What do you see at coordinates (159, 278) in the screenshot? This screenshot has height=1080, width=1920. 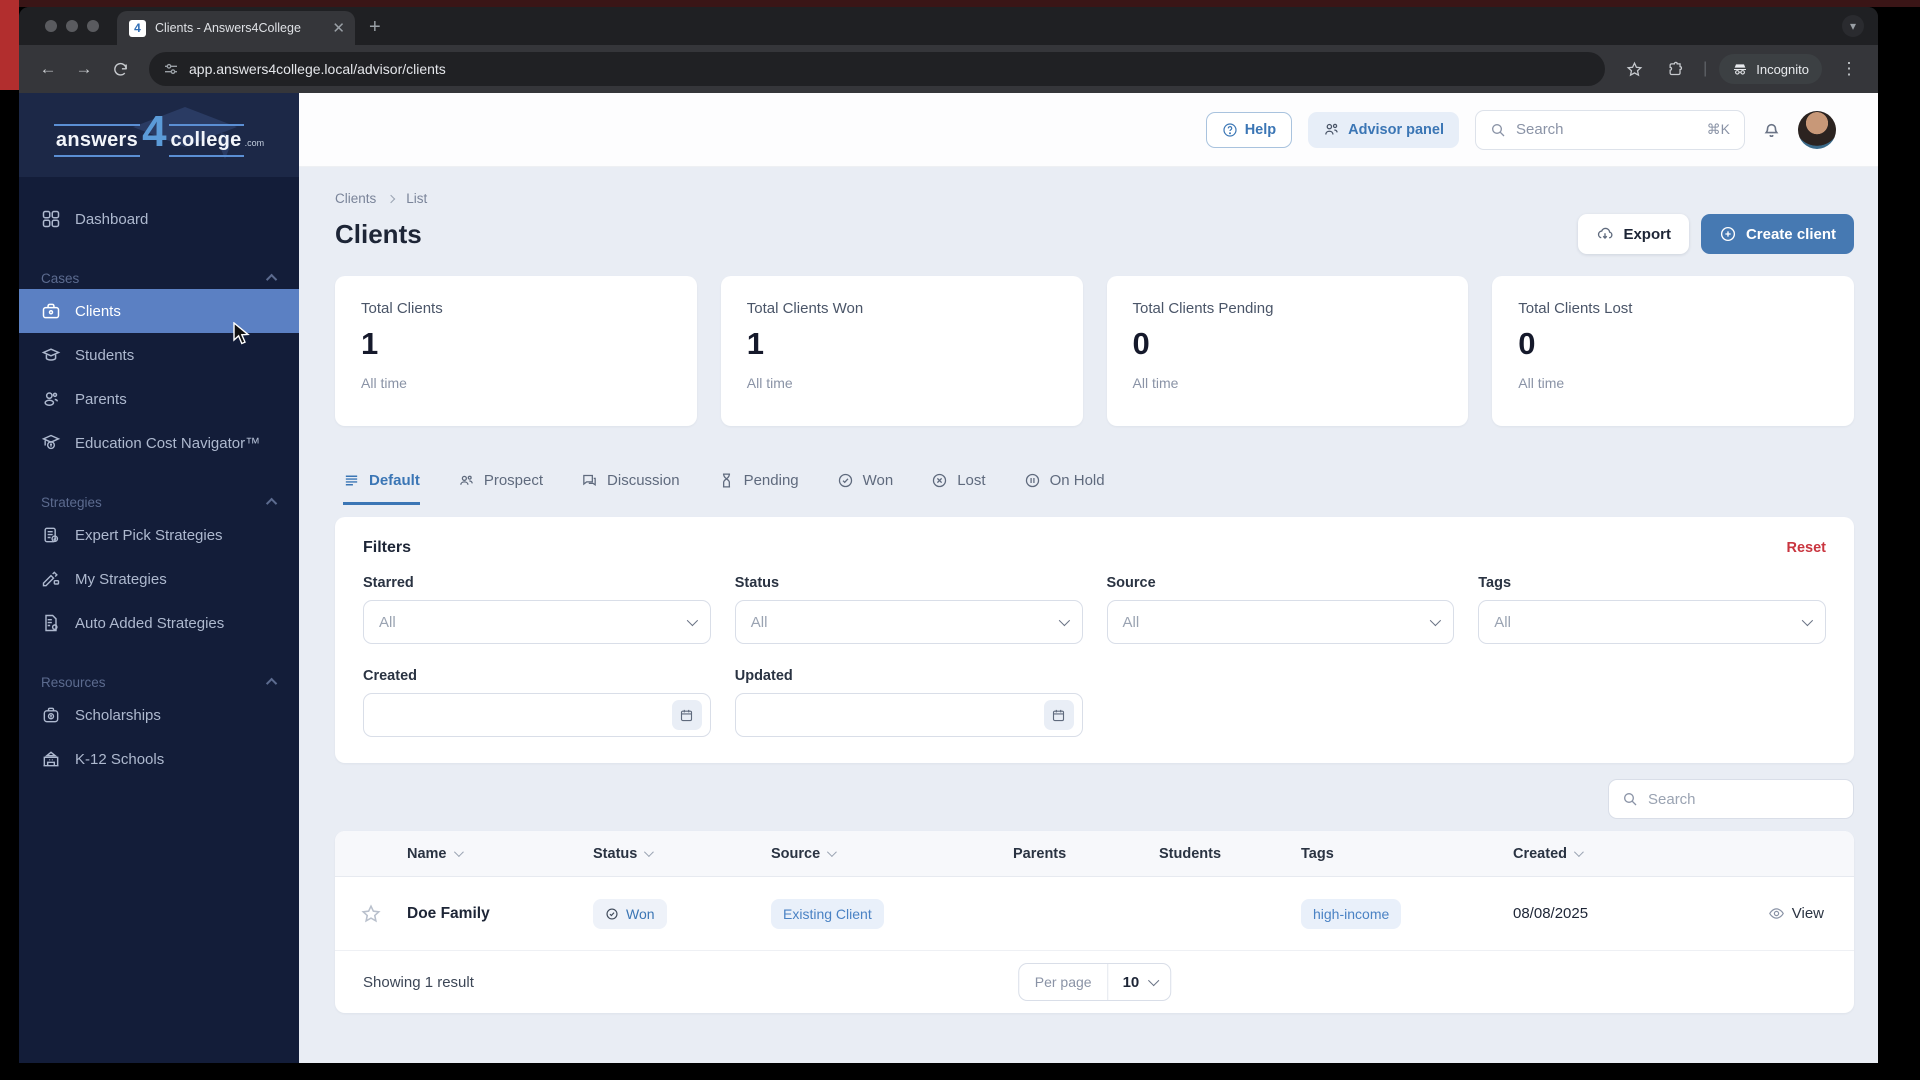 I see `sidebar-section-cases: Cases` at bounding box center [159, 278].